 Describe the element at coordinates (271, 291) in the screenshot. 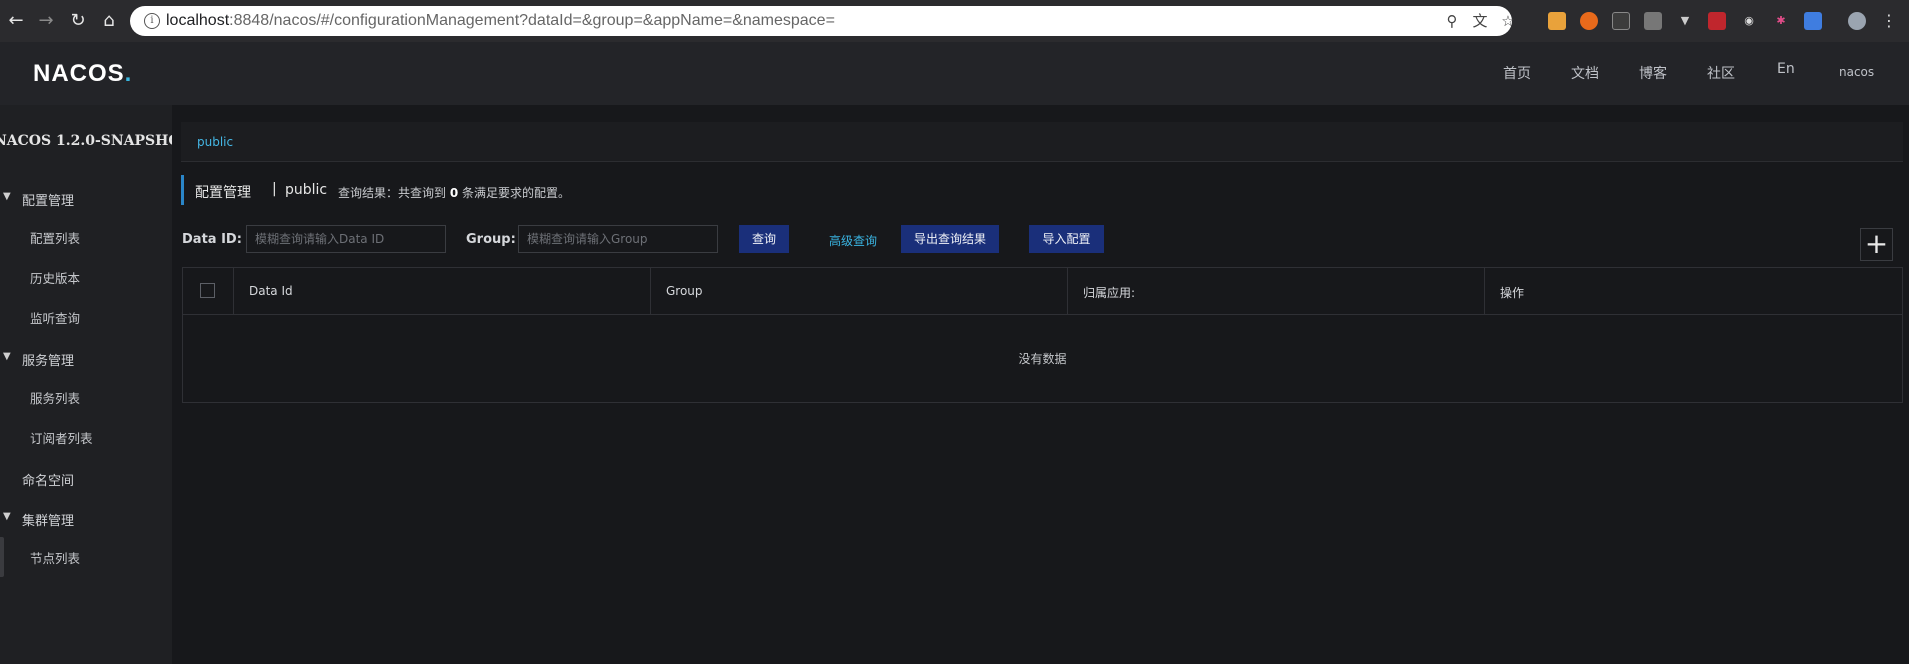

I see `column-header: Data Id` at that location.